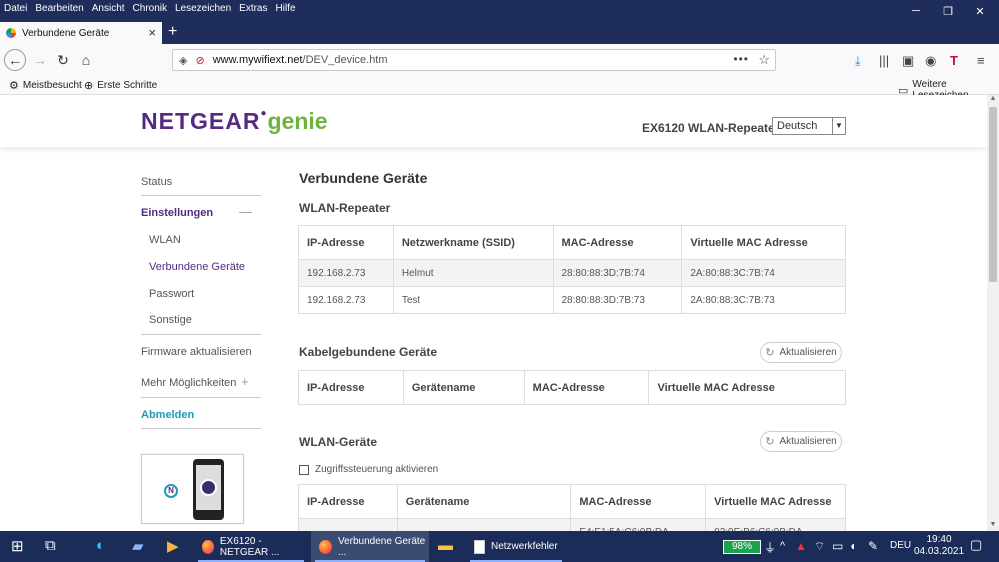 The height and width of the screenshot is (562, 999). I want to click on home-button: ⌂, so click(86, 60).